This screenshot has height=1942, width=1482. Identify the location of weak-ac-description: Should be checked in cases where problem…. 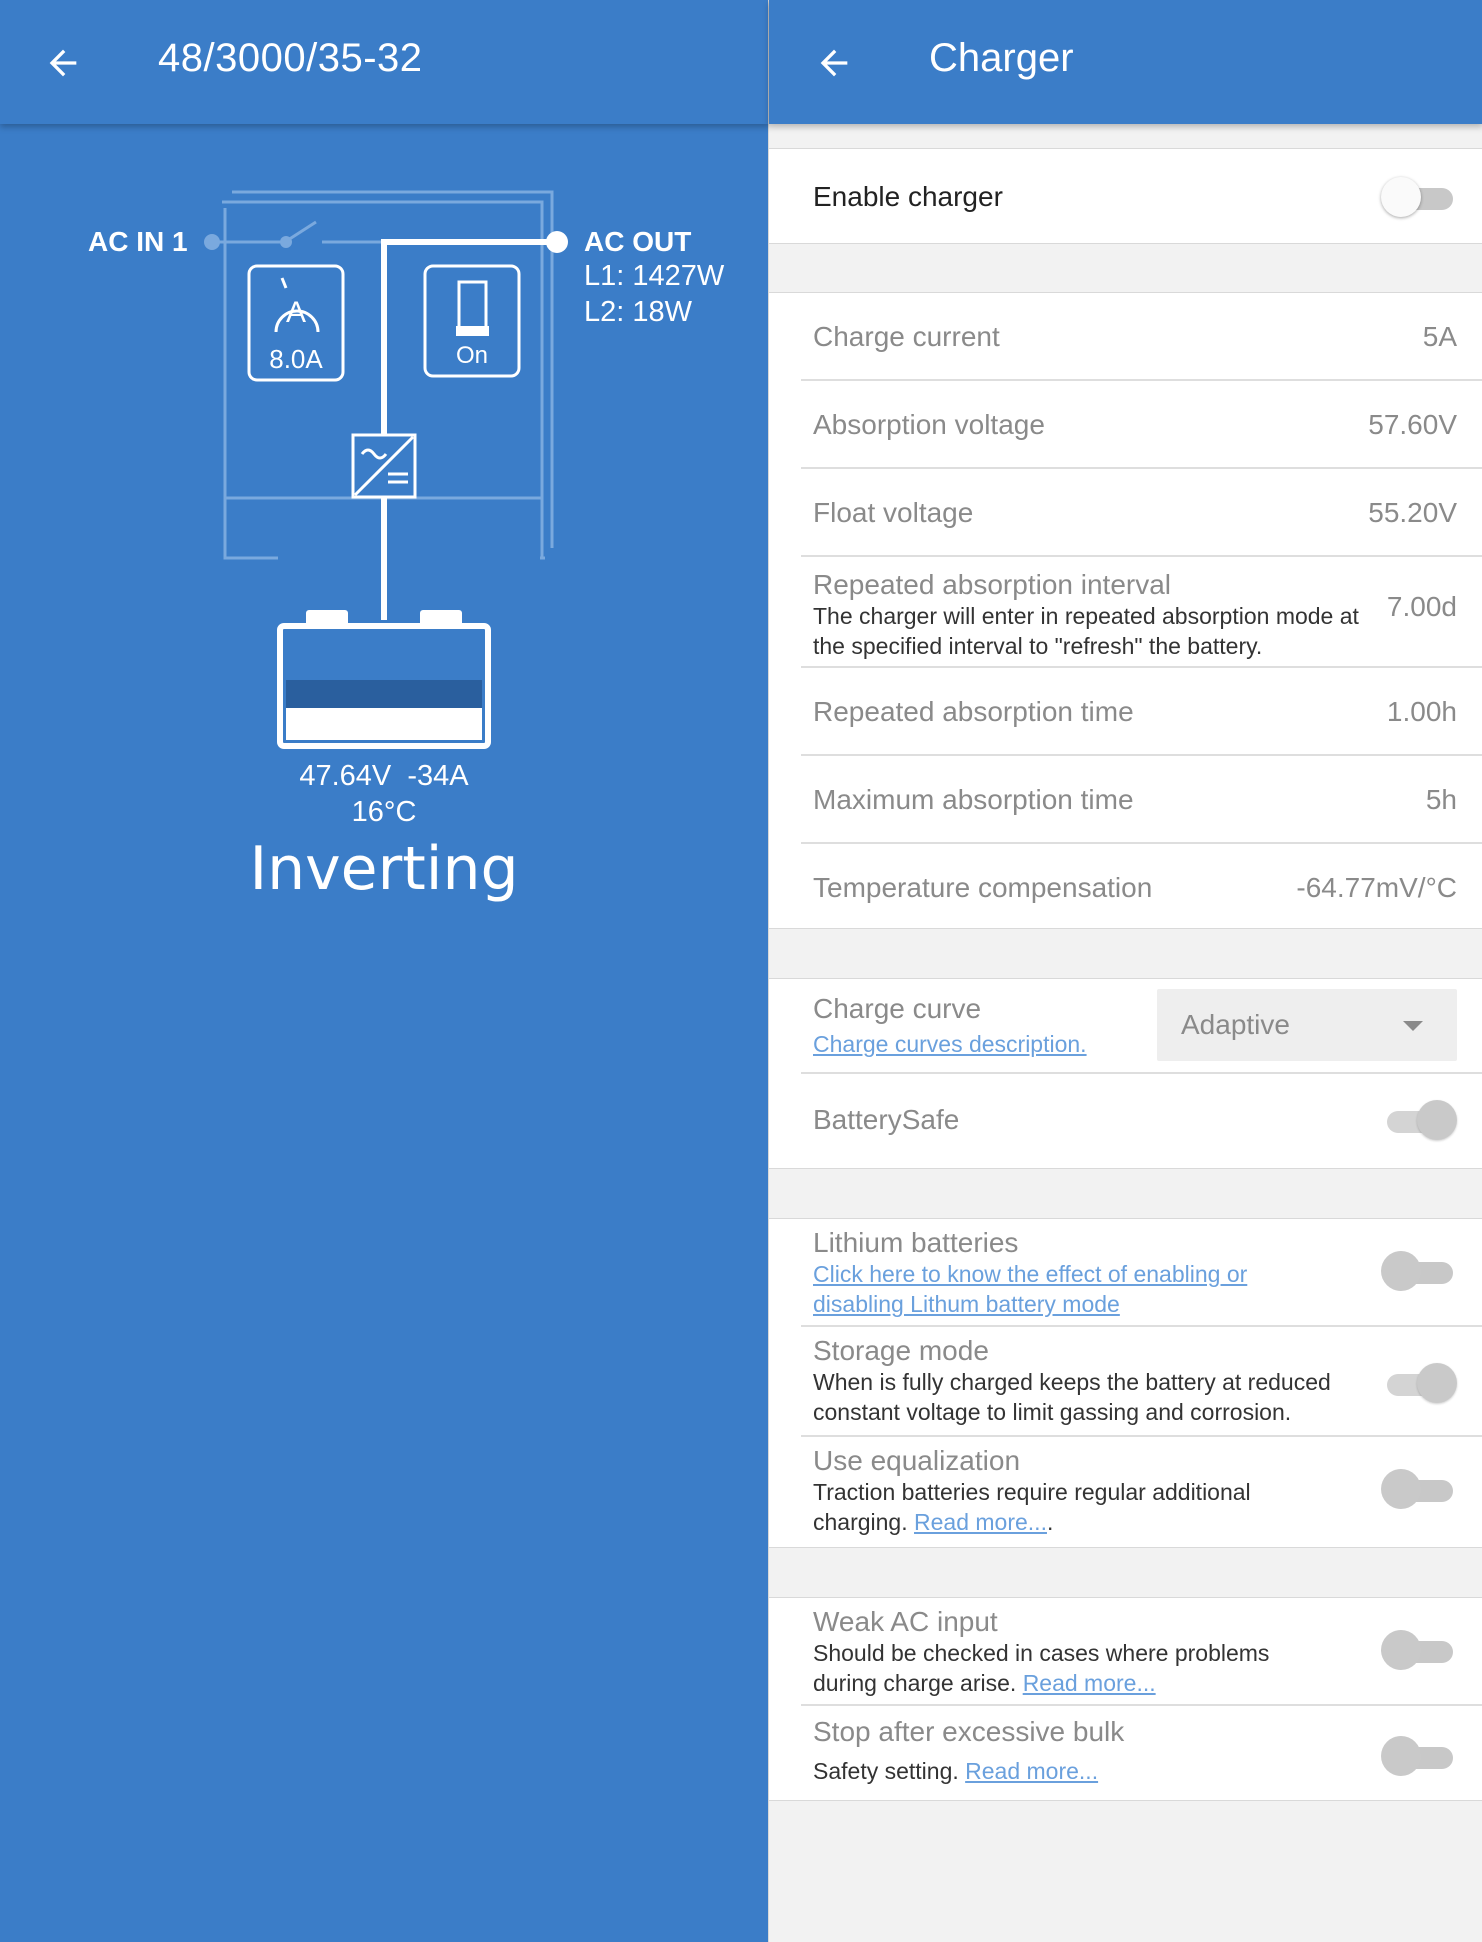
(1073, 1668).